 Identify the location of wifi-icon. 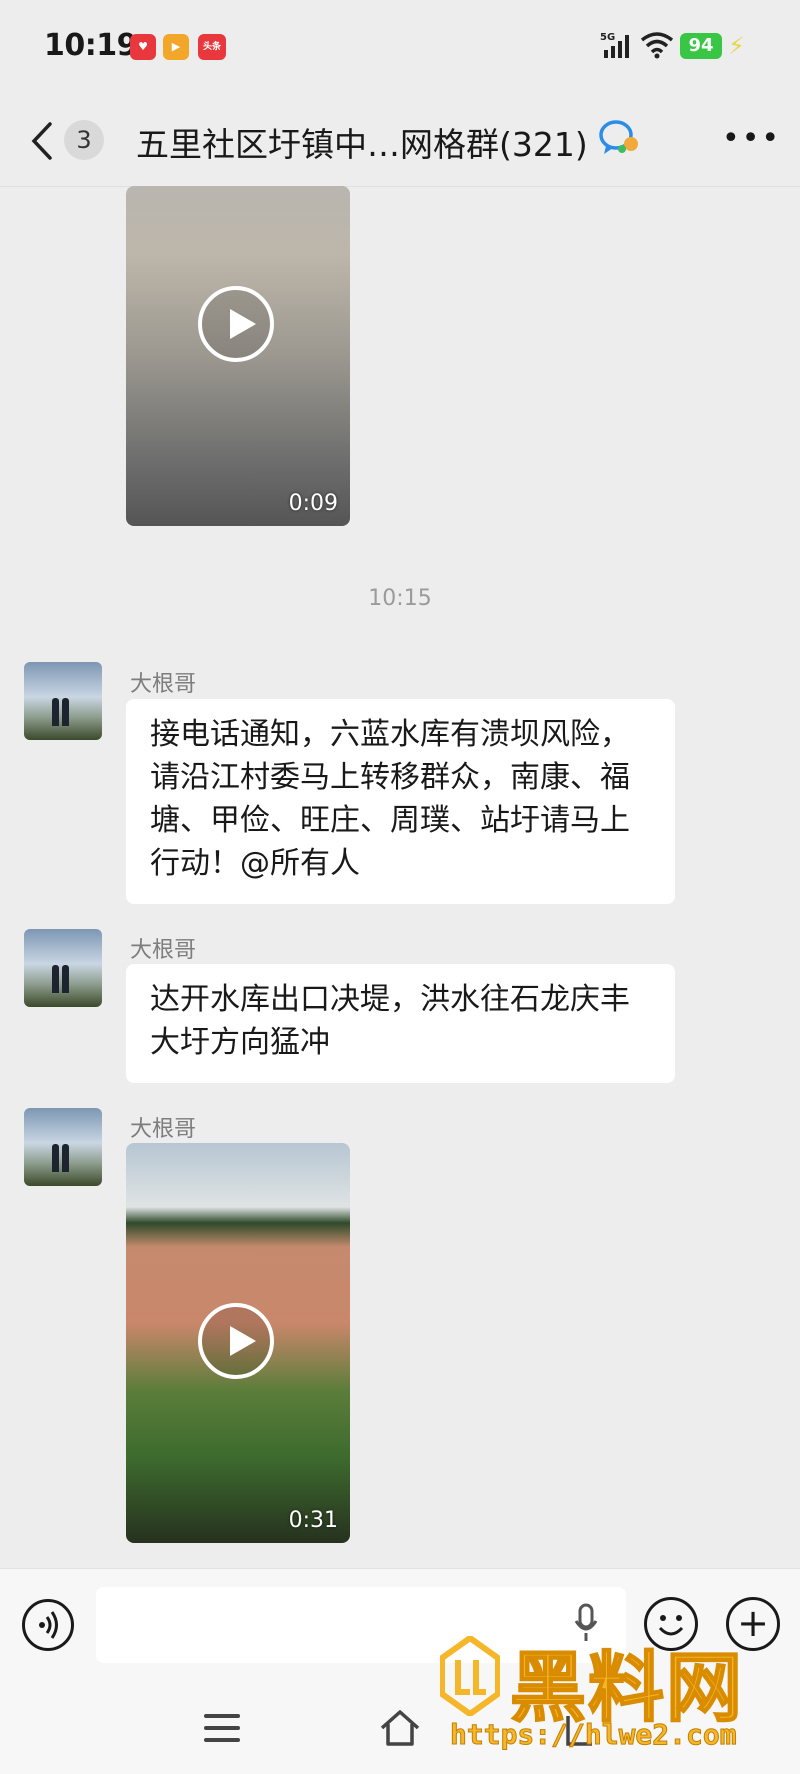
(657, 47).